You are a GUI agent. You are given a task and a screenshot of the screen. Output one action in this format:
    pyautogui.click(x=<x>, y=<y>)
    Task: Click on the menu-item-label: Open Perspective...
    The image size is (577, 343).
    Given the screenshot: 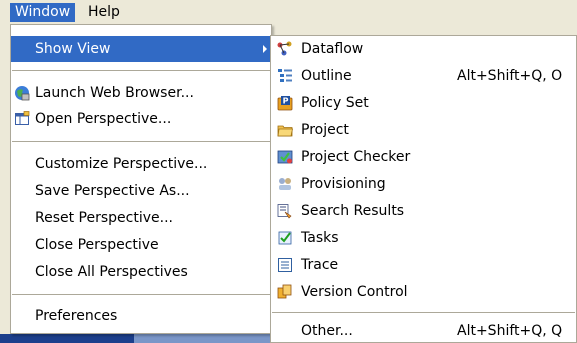 What is the action you would take?
    pyautogui.click(x=103, y=119)
    